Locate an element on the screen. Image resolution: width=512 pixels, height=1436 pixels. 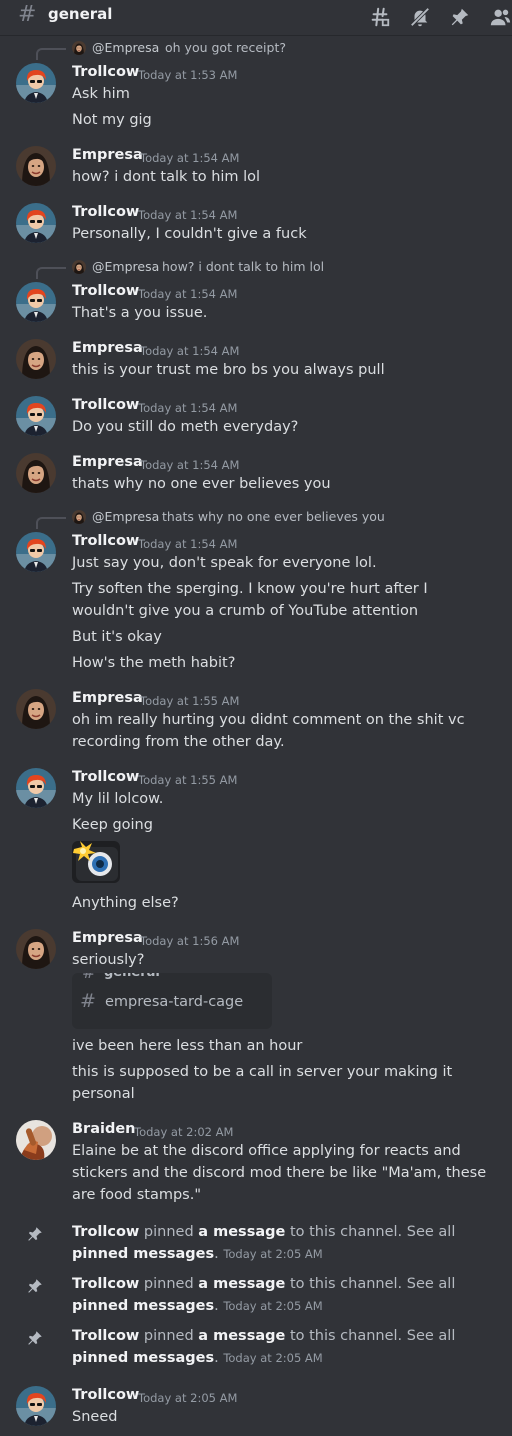
channel-embed-name: empresa-tard-cage is located at coordinates (174, 1002).